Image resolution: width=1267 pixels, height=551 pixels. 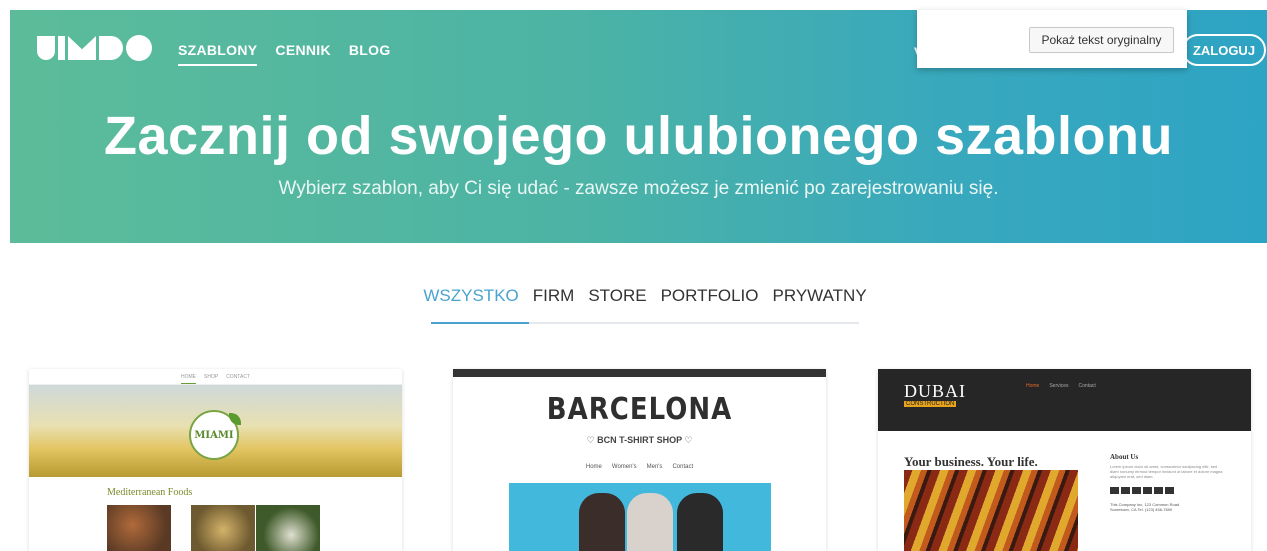 I want to click on barcelona-nav-item: Home, so click(x=593, y=467).